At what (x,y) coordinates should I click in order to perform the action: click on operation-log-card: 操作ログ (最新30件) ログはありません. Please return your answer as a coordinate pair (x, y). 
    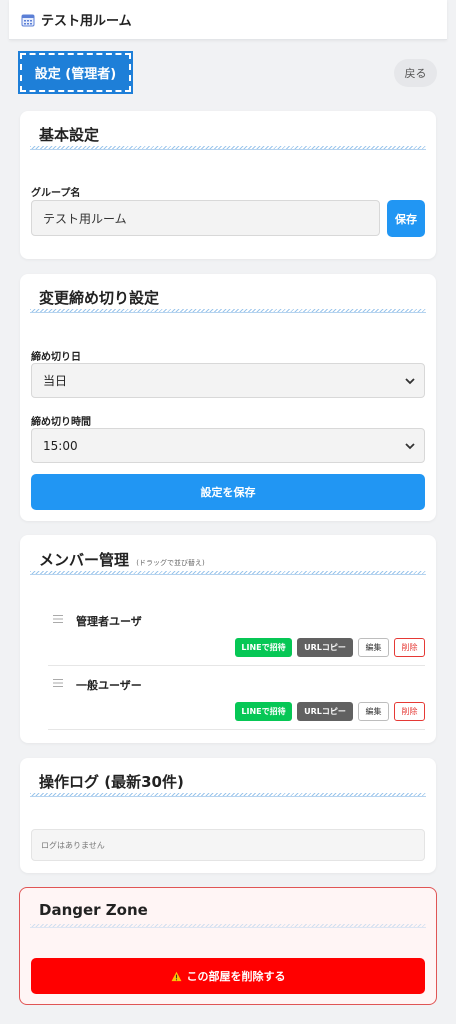
    Looking at the image, I should click on (228, 815).